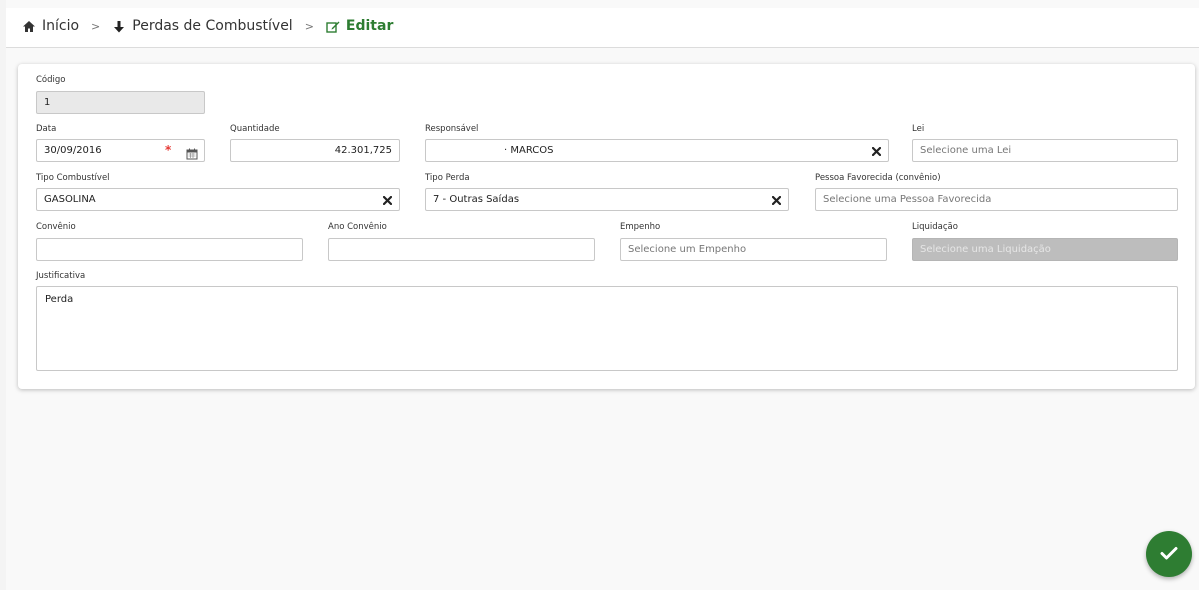 Image resolution: width=1199 pixels, height=590 pixels. Describe the element at coordinates (73, 150) in the screenshot. I see `data-value: 30/09/2016` at that location.